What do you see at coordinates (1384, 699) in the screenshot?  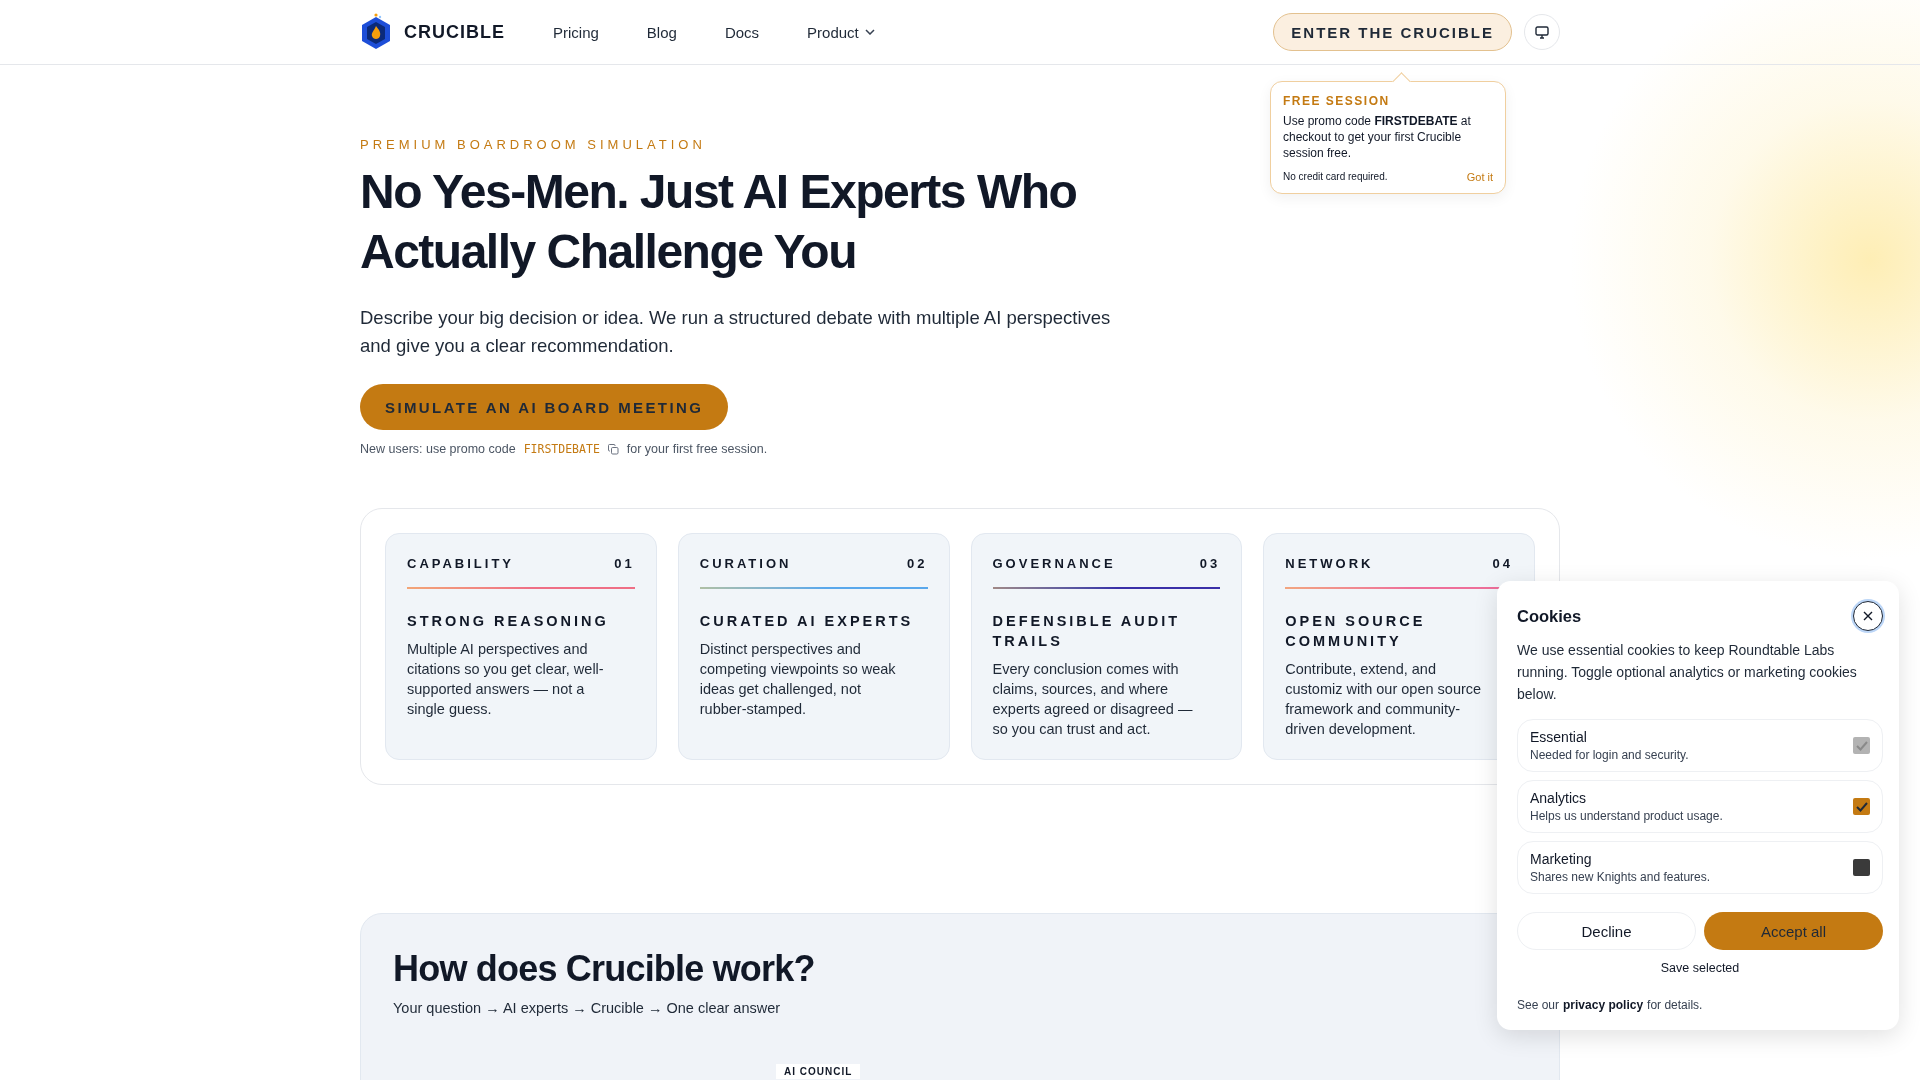 I see `feature-description: Contribute, extend, and customiz with our open source framework and community-driven development.` at bounding box center [1384, 699].